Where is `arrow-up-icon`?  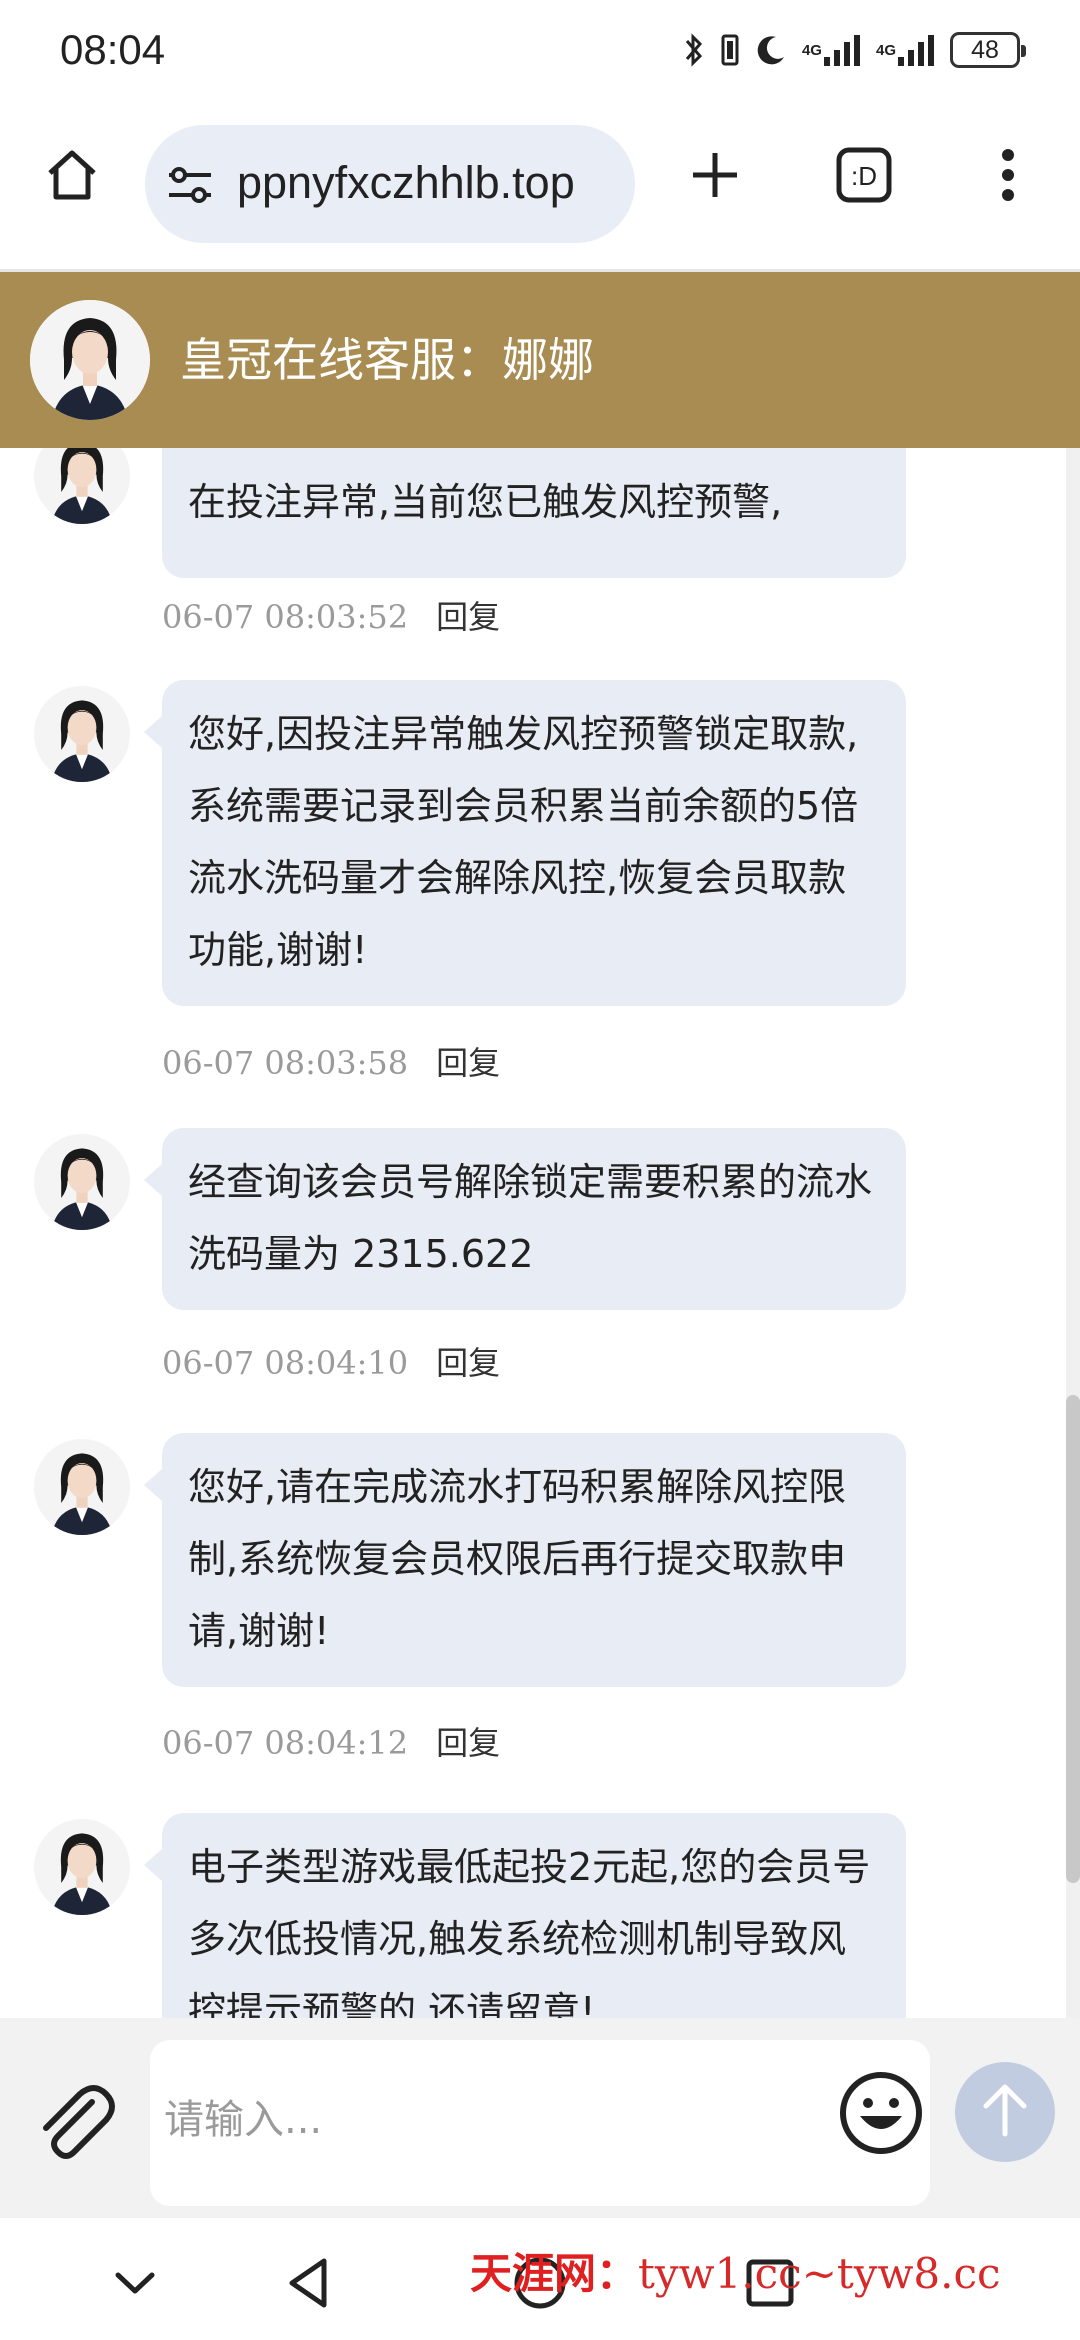
arrow-up-icon is located at coordinates (1005, 2112).